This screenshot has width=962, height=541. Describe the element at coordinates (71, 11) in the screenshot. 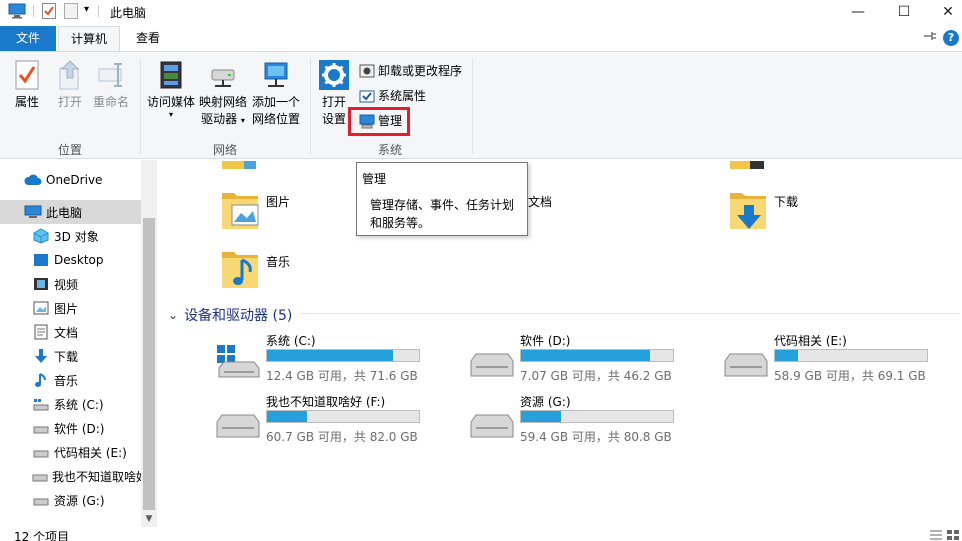

I see `new-folder-quick-icon` at that location.